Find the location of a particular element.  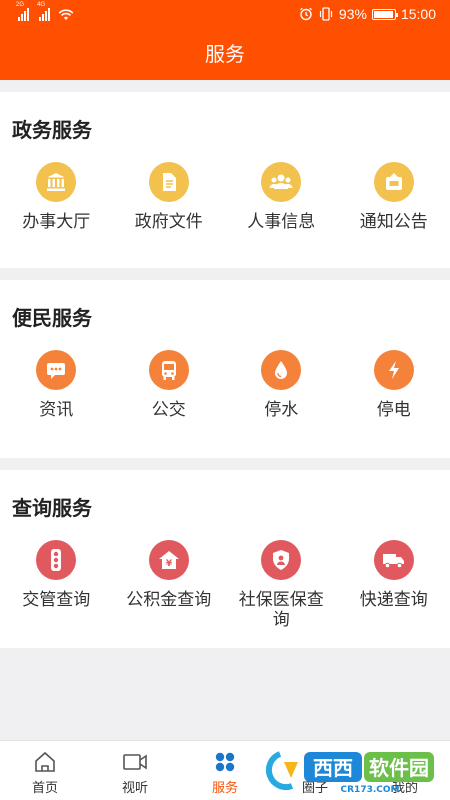

document-icon is located at coordinates (168, 182).